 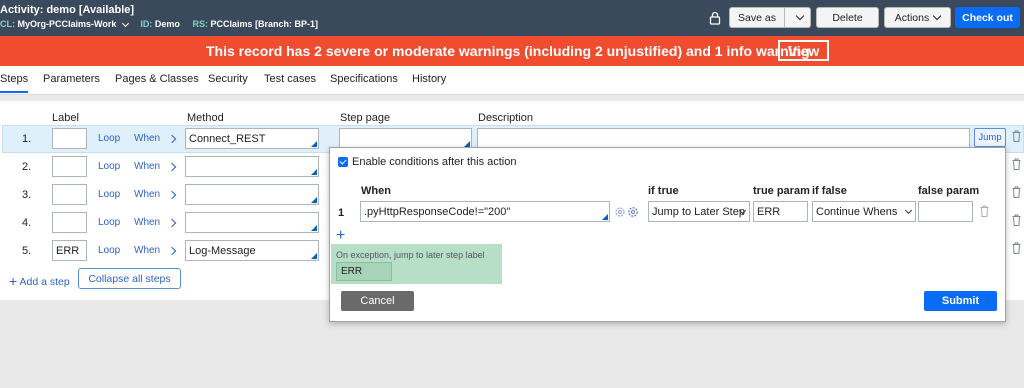 What do you see at coordinates (857, 211) in the screenshot?
I see `if-false-value: Continue Whens` at bounding box center [857, 211].